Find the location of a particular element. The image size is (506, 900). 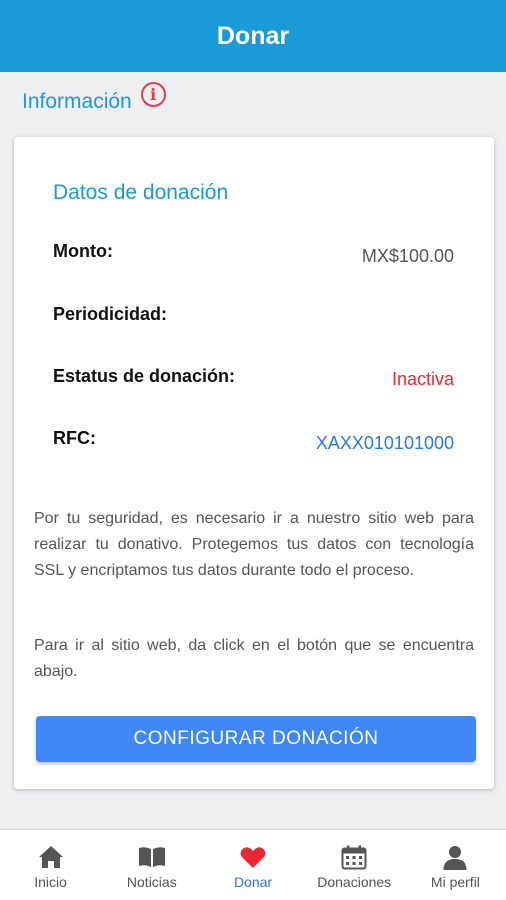

tab-label-noticias: Noticias is located at coordinates (151, 882).